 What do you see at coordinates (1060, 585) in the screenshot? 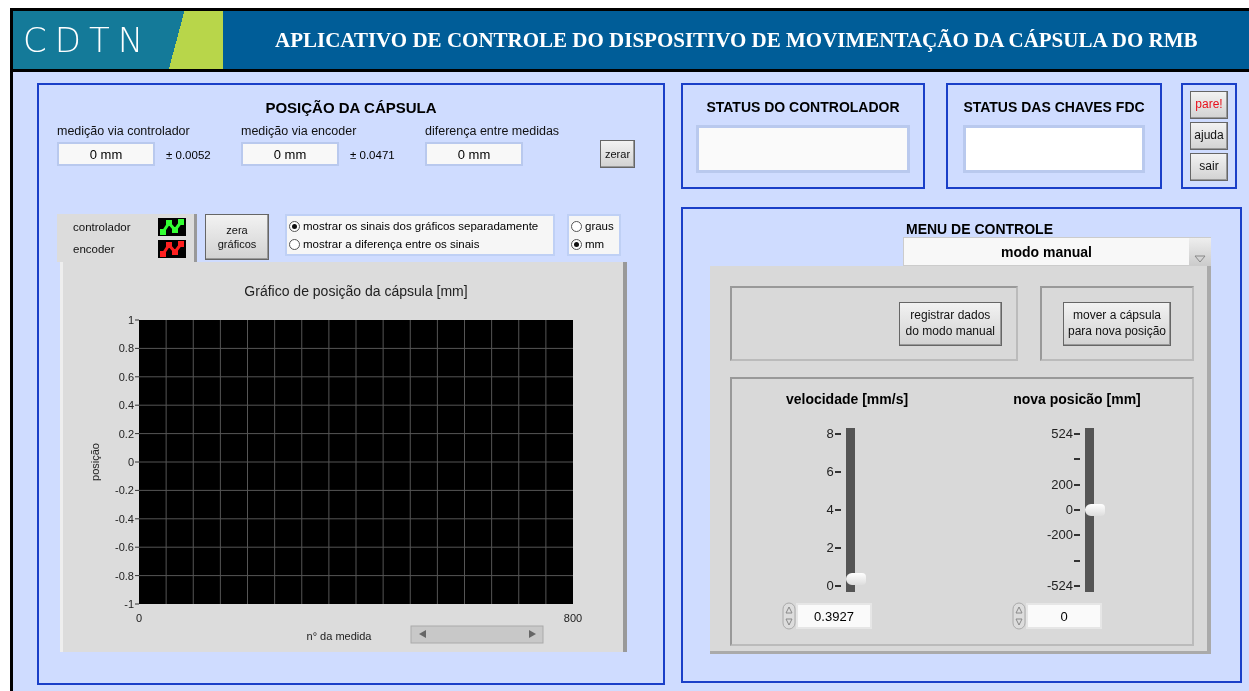
I see `slider-tick-label: -524` at bounding box center [1060, 585].